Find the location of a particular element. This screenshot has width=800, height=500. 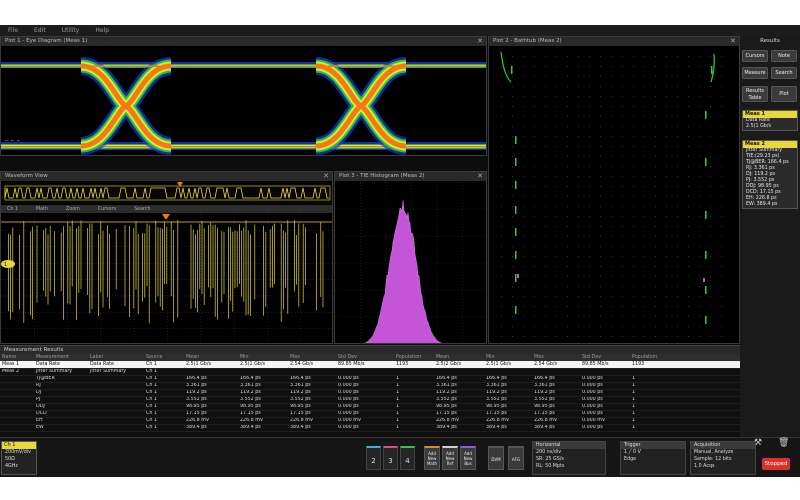

menu-file: File is located at coordinates (13, 30).